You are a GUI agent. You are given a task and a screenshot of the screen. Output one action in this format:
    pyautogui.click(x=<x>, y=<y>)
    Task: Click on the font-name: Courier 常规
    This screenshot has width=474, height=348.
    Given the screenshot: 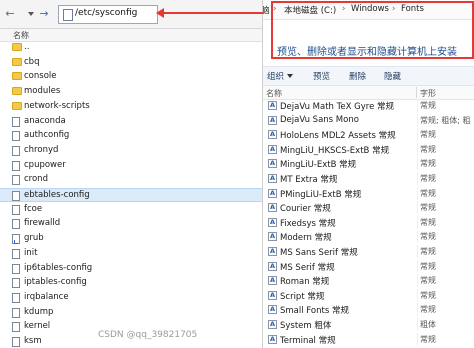 What is the action you would take?
    pyautogui.click(x=305, y=209)
    